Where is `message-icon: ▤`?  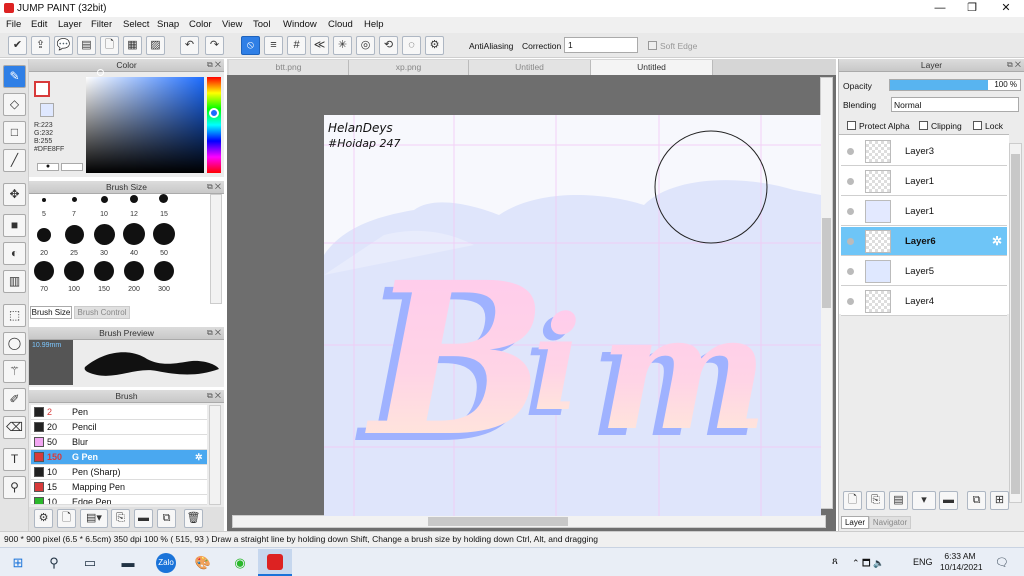
message-icon: ▤ is located at coordinates (86, 45).